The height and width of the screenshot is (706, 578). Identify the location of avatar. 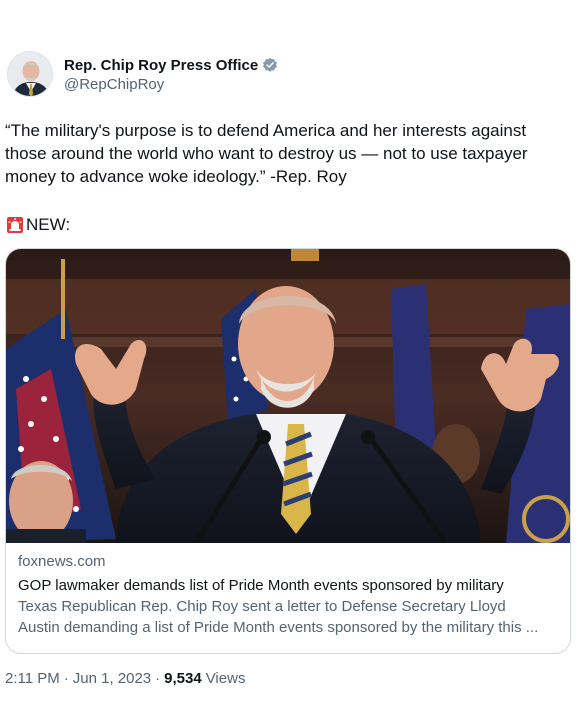
(30, 74).